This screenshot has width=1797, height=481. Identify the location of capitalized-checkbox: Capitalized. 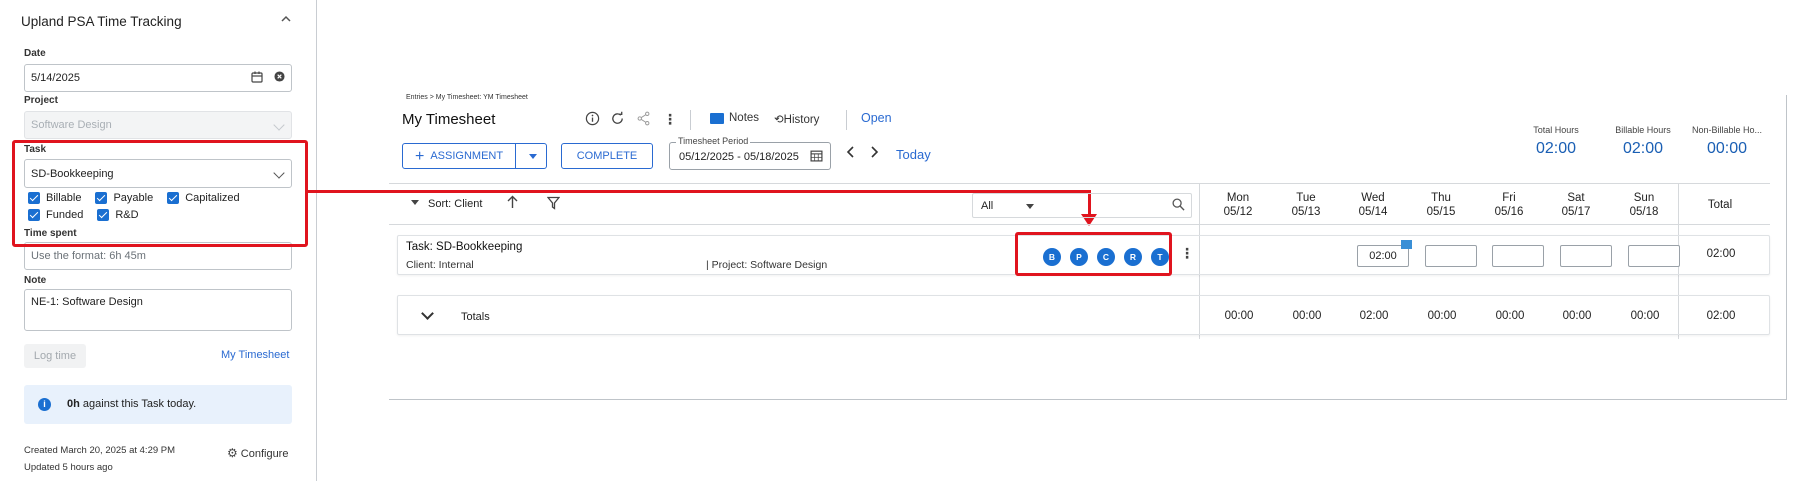
(203, 198).